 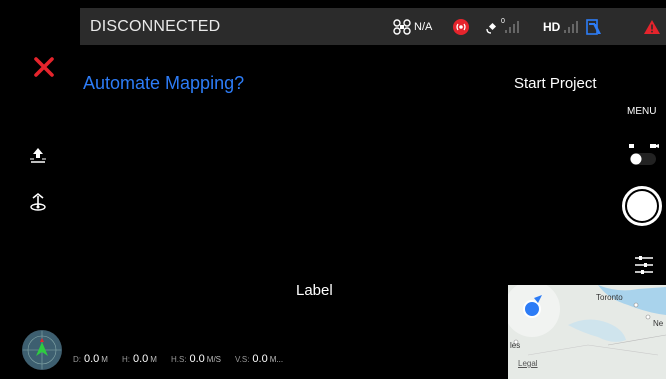 I want to click on map-legal-link: Legal, so click(x=528, y=363).